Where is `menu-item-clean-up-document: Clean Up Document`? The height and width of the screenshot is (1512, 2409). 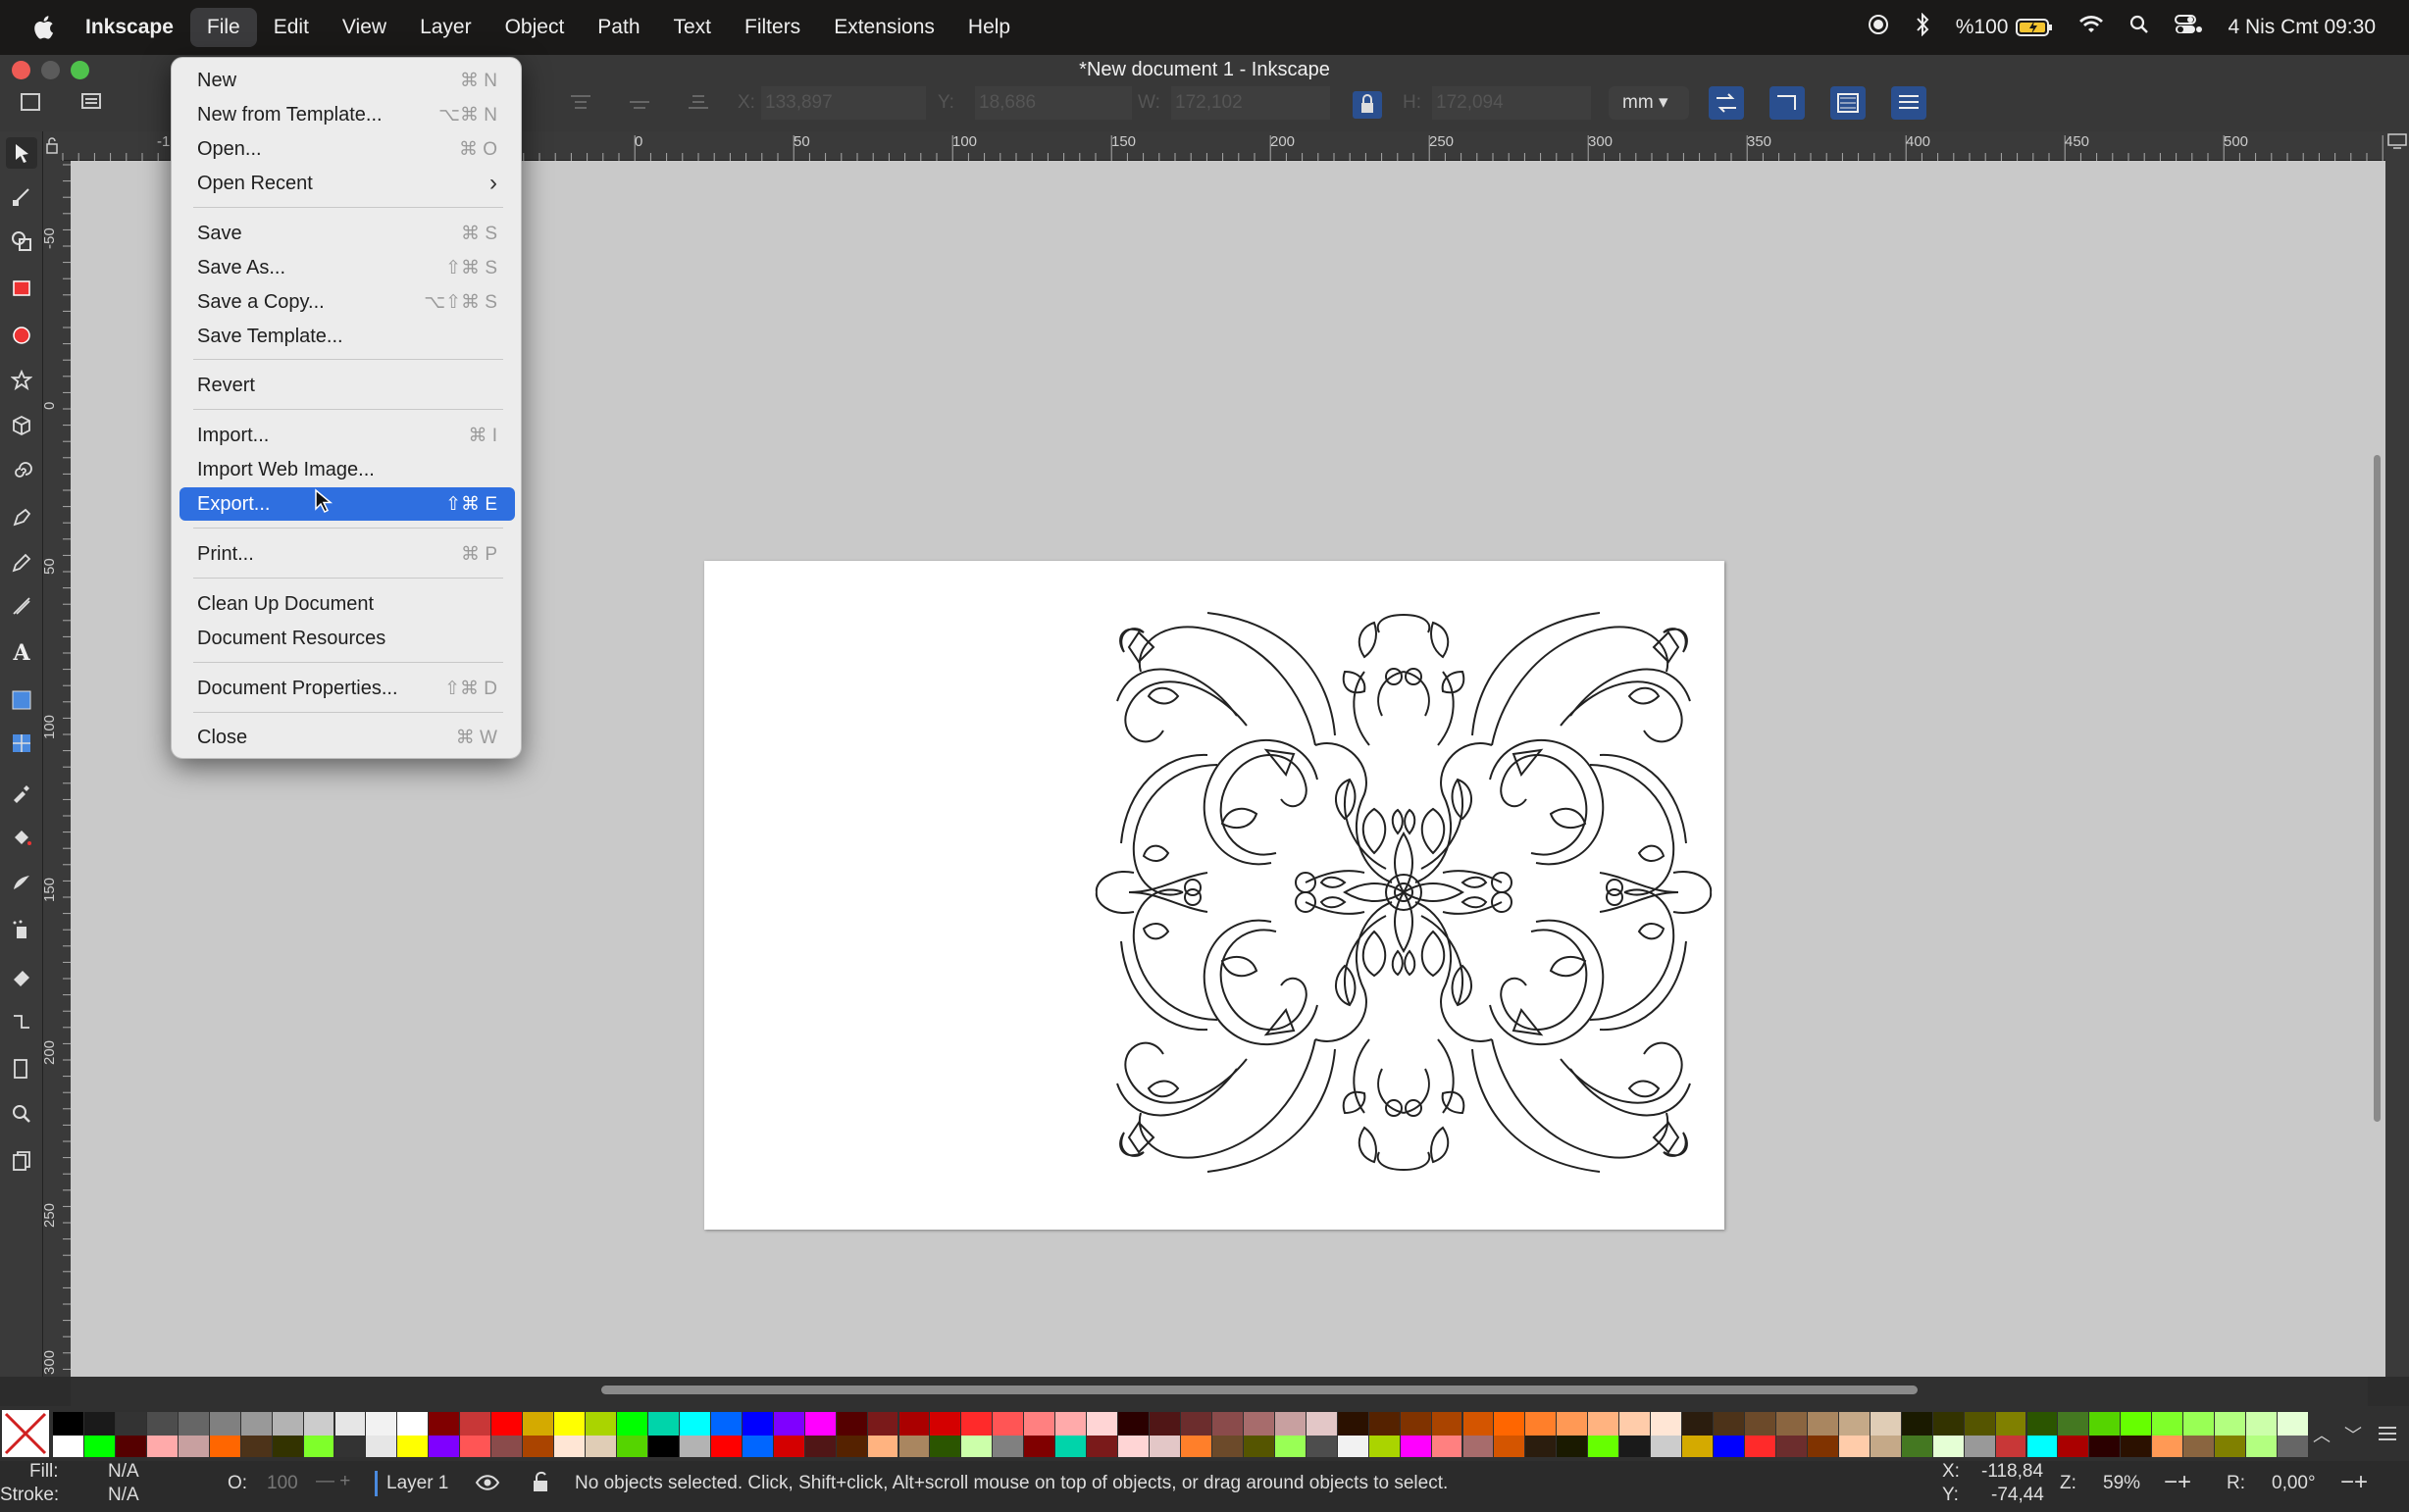 menu-item-clean-up-document: Clean Up Document is located at coordinates (347, 604).